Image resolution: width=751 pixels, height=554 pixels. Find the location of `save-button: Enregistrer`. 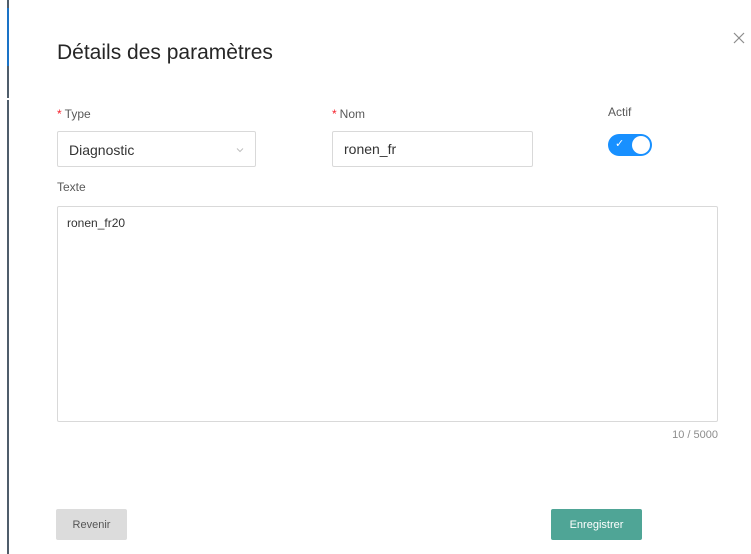

save-button: Enregistrer is located at coordinates (596, 524).